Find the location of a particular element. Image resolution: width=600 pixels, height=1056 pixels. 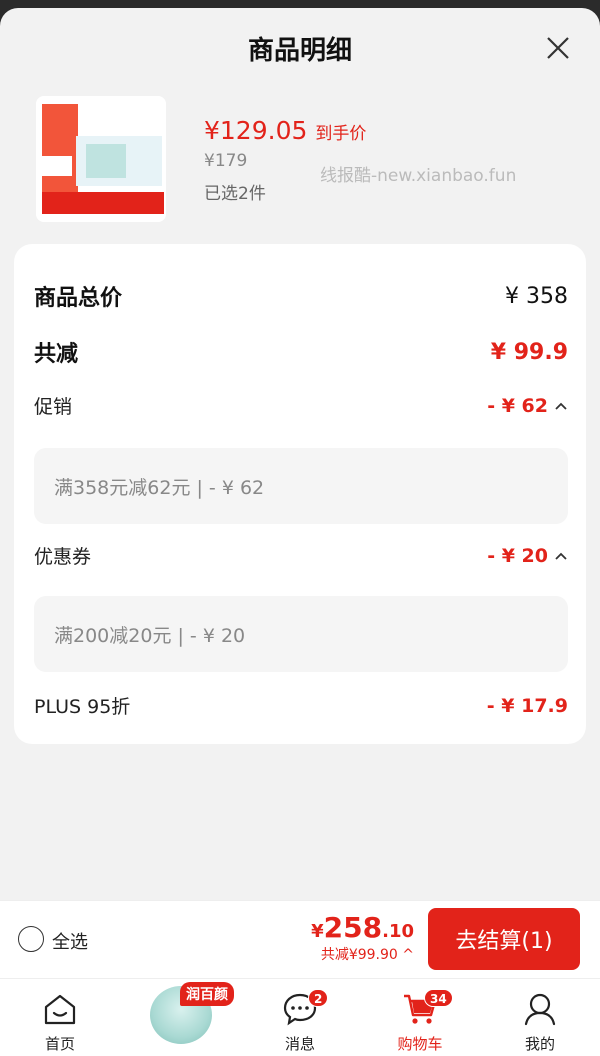

plus-label: PLUS 95折 is located at coordinates (82, 707).